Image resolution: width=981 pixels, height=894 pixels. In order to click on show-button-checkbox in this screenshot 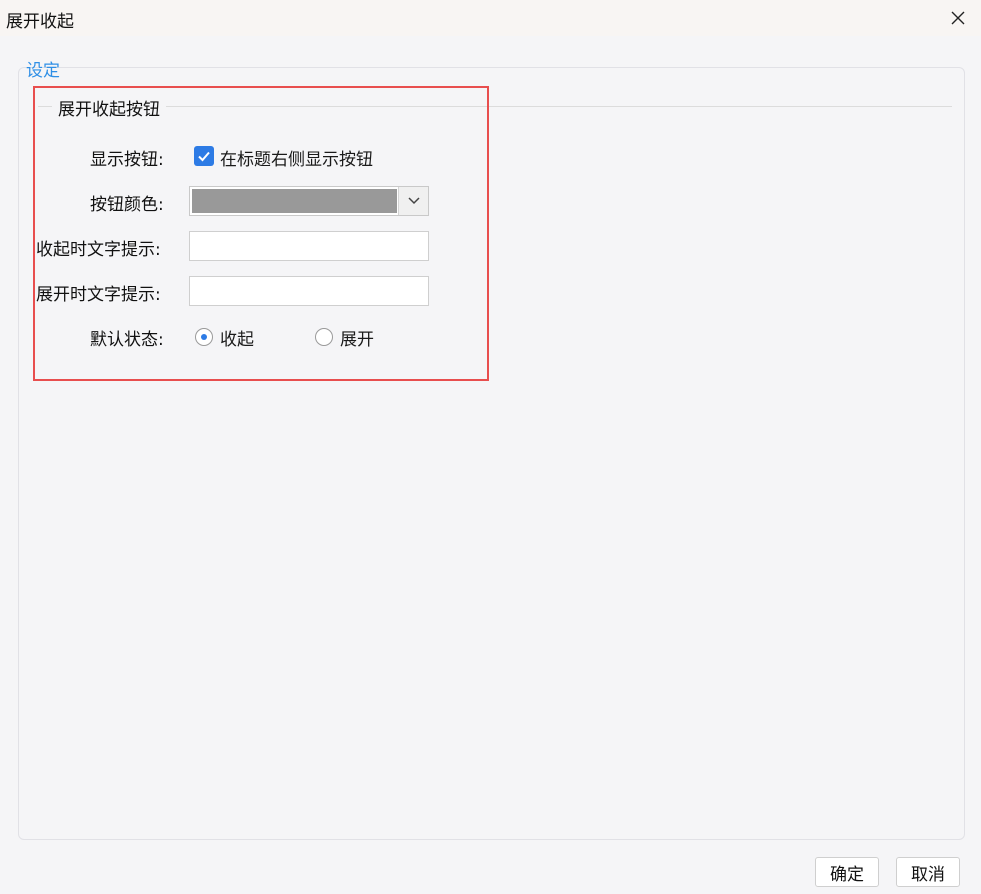, I will do `click(204, 156)`.